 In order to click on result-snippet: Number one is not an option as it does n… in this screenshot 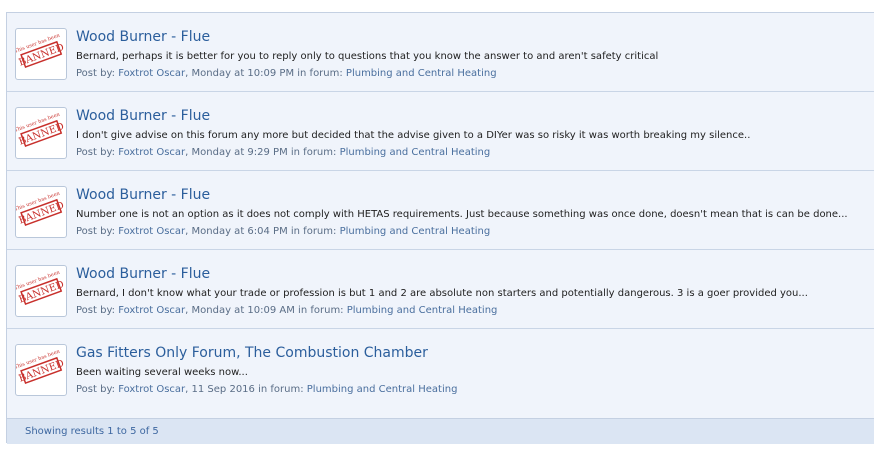, I will do `click(462, 214)`.